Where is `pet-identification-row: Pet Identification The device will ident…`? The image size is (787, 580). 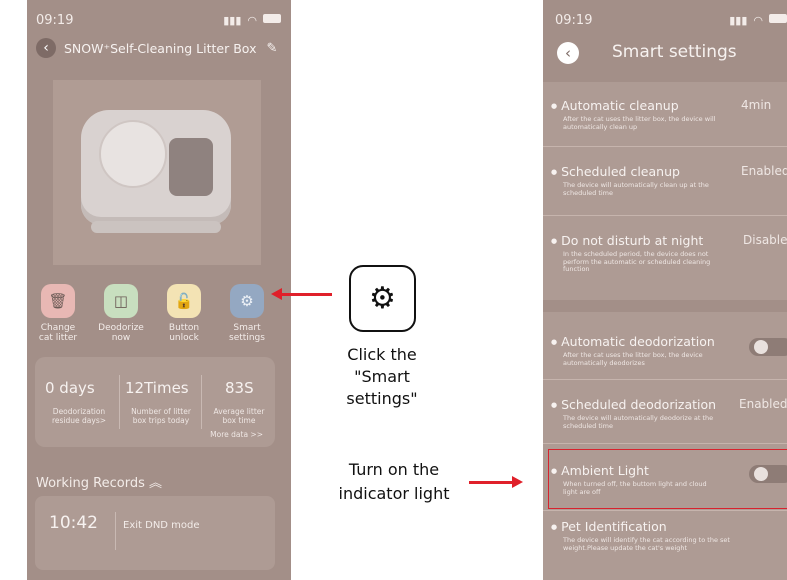
pet-identification-row: Pet Identification The device will ident… is located at coordinates (669, 539).